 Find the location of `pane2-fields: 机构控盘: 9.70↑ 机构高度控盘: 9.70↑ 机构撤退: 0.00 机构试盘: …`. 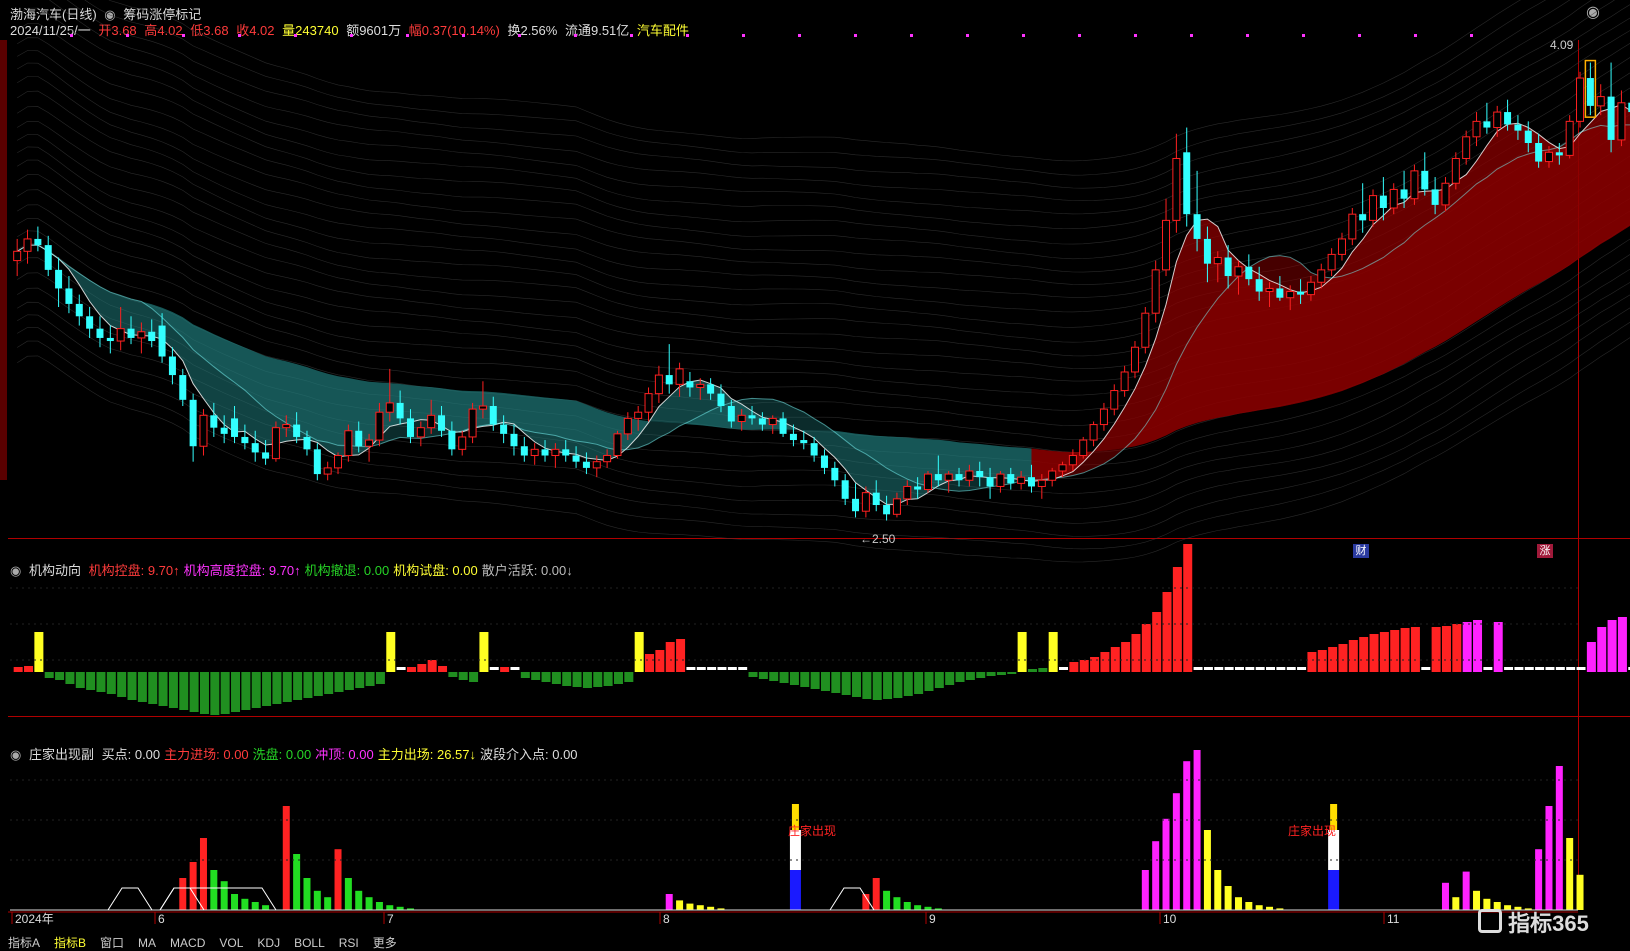

pane2-fields: 机构控盘: 9.70↑ 机构高度控盘: 9.70↑ 机构撤退: 0.00 机构试盘: … is located at coordinates (333, 570).